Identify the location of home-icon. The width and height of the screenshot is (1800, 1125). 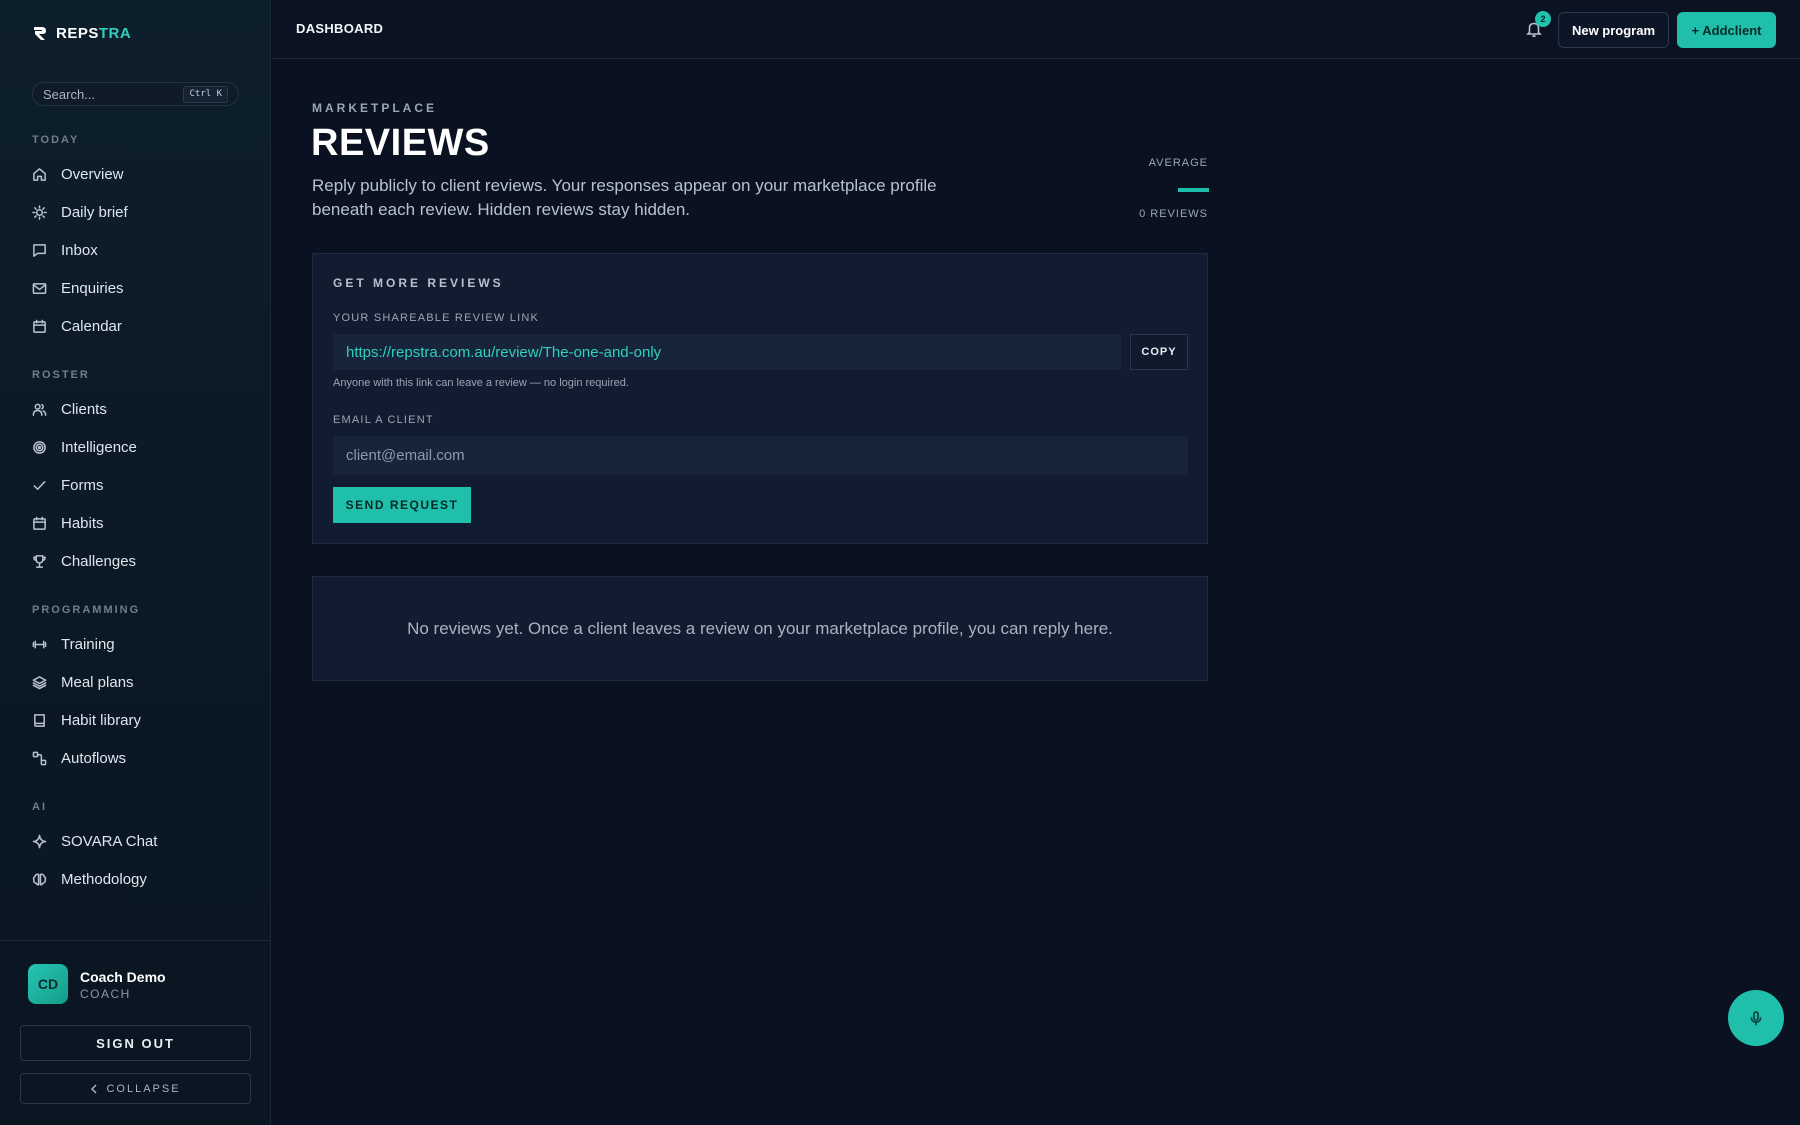
(39, 174).